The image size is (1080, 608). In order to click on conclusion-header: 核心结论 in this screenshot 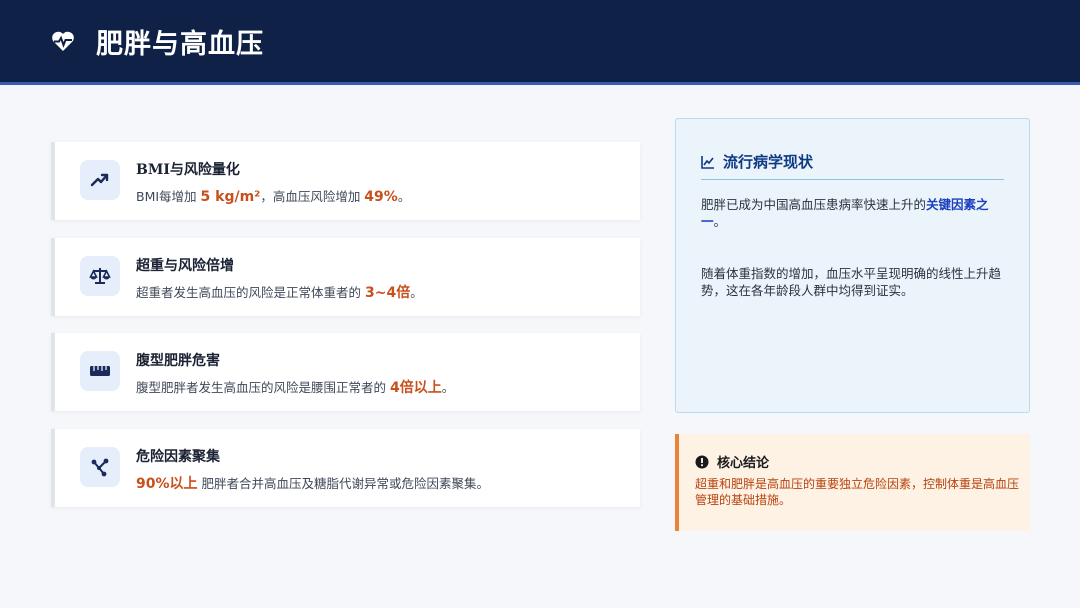, I will do `click(732, 461)`.